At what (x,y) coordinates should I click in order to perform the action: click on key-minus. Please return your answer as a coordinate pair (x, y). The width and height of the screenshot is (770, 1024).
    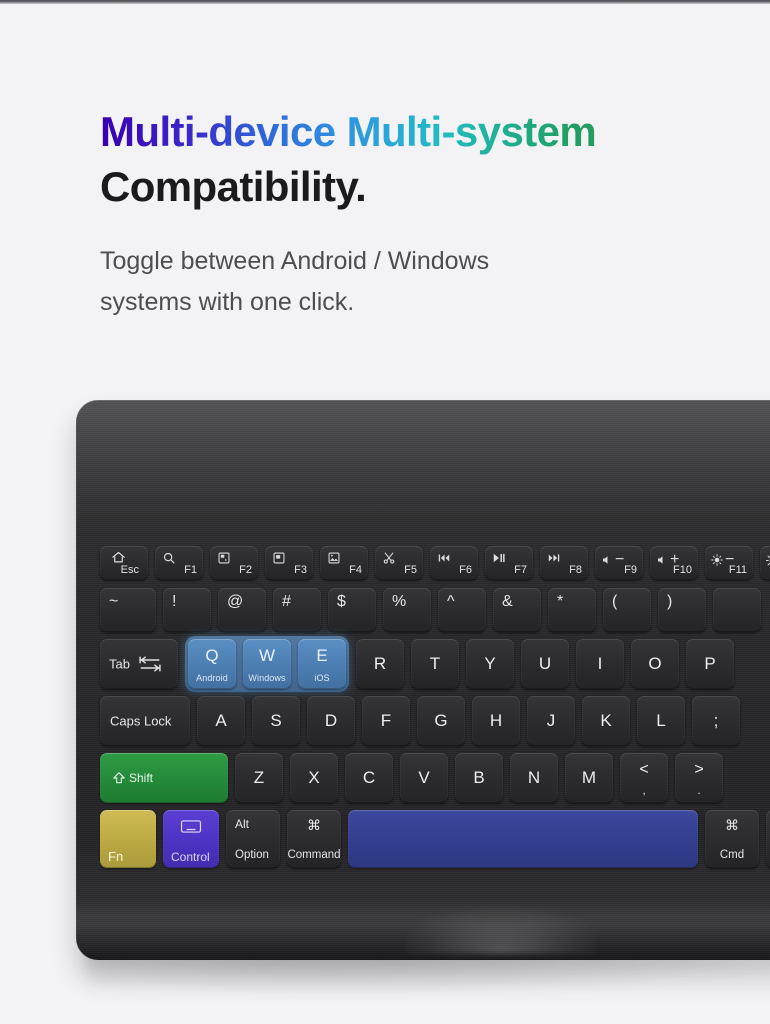
    Looking at the image, I should click on (737, 610).